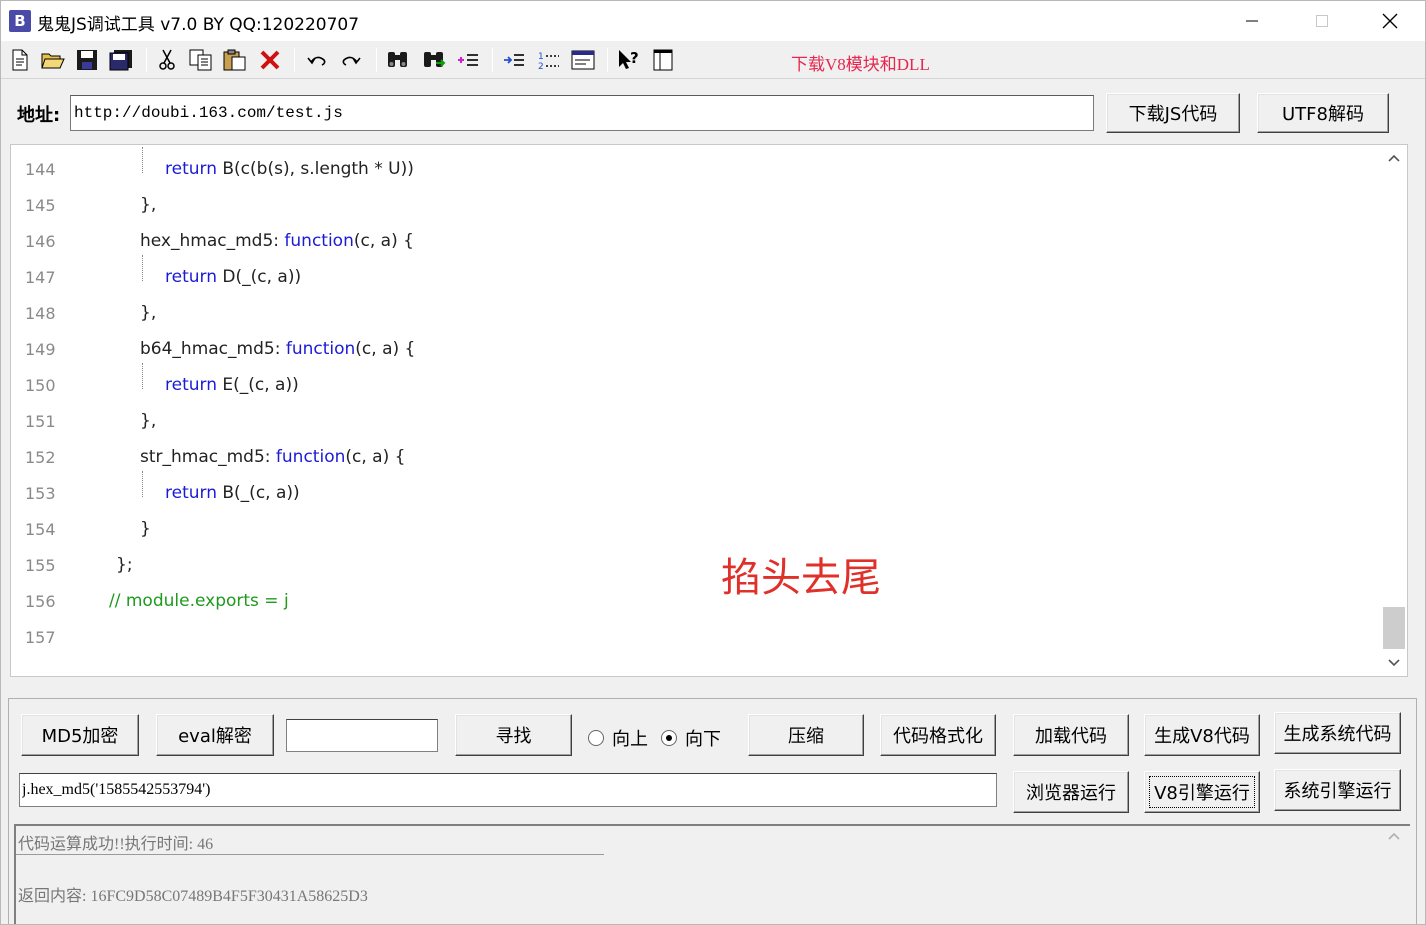  Describe the element at coordinates (1173, 113) in the screenshot. I see `download-js-button: 下载JS代码` at that location.